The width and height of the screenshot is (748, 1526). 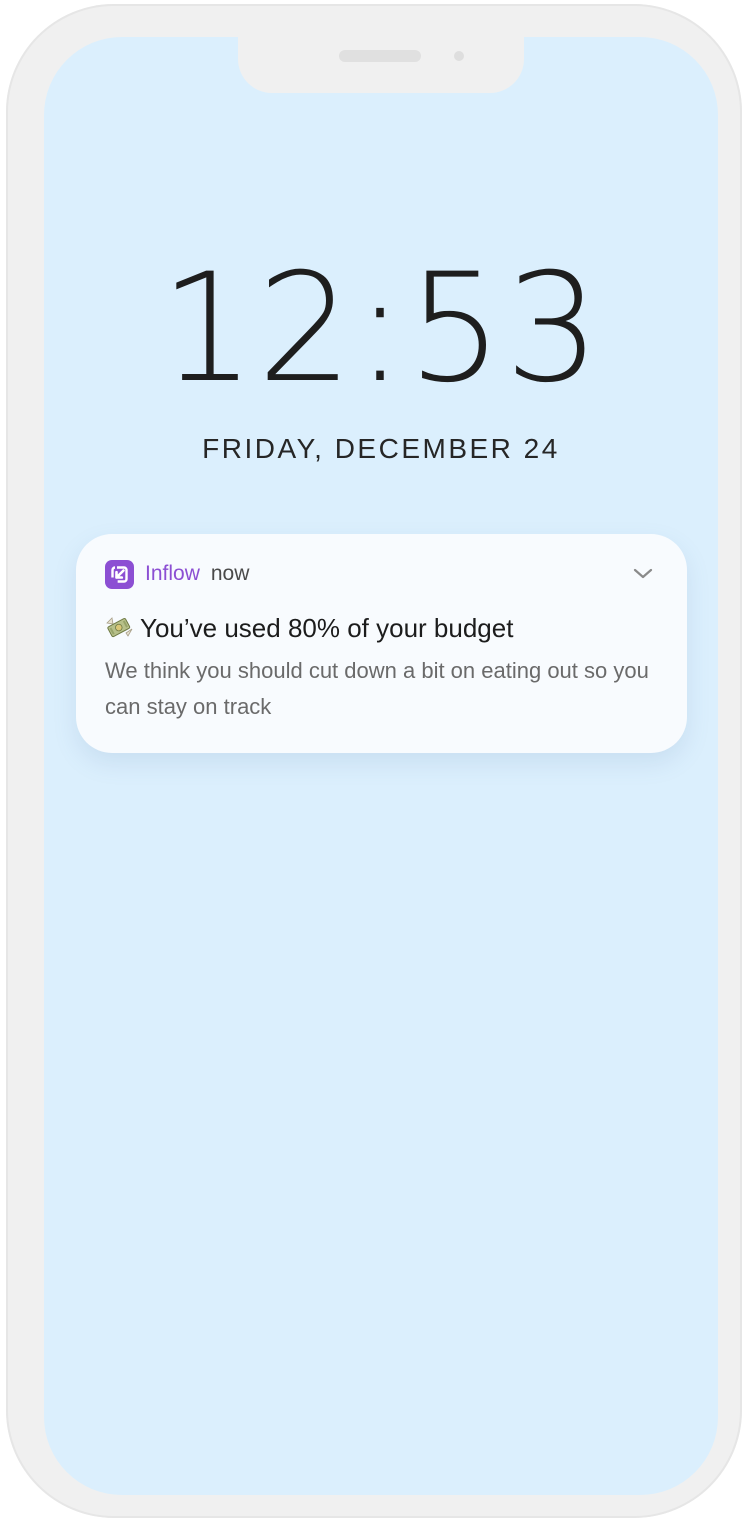 I want to click on notch, so click(x=381, y=65).